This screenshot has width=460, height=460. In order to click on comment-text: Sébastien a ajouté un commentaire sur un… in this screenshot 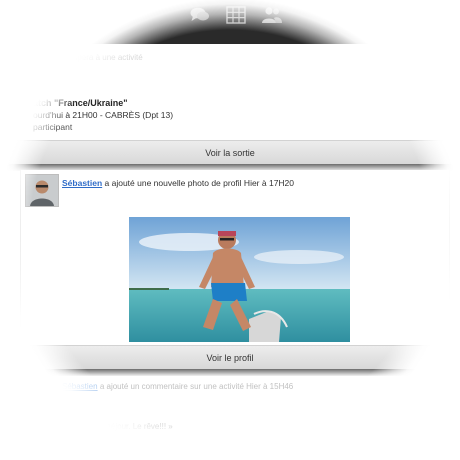, I will do `click(177, 386)`.